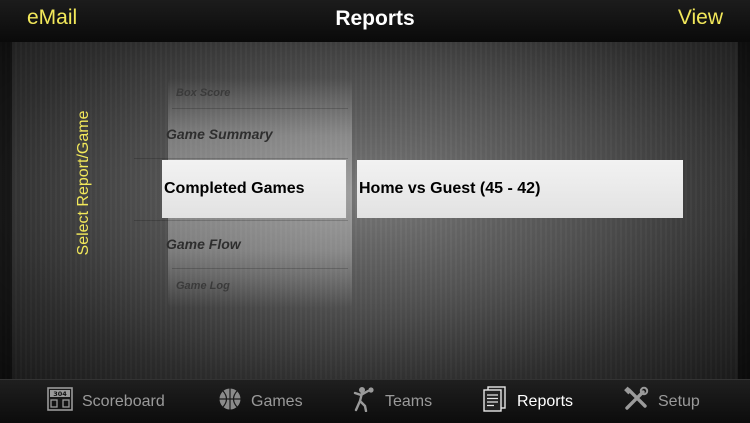 The width and height of the screenshot is (750, 423). I want to click on select-report-game-label: Select Report/Game, so click(83, 183).